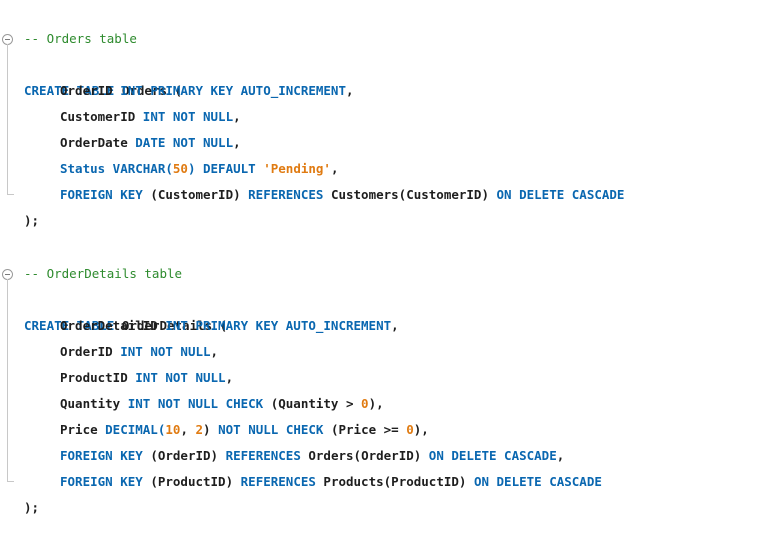 This screenshot has height=547, width=765. What do you see at coordinates (98, 142) in the screenshot?
I see `identifier: OrderDate` at bounding box center [98, 142].